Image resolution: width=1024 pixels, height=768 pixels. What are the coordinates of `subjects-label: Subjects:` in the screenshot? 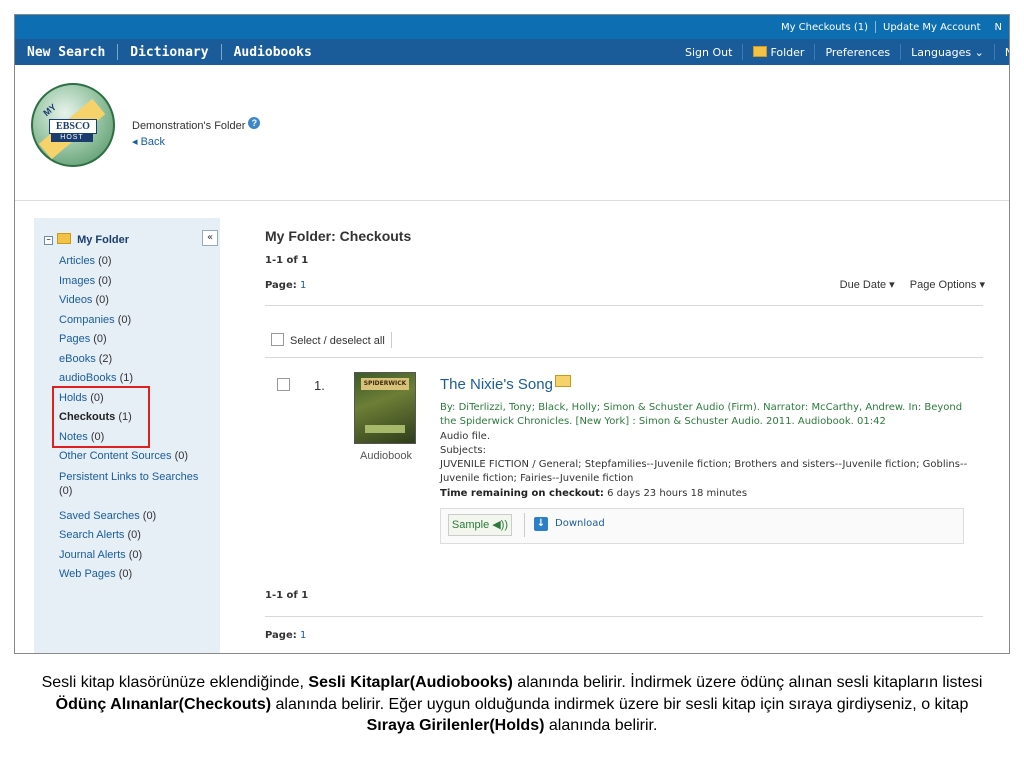 It's located at (463, 450).